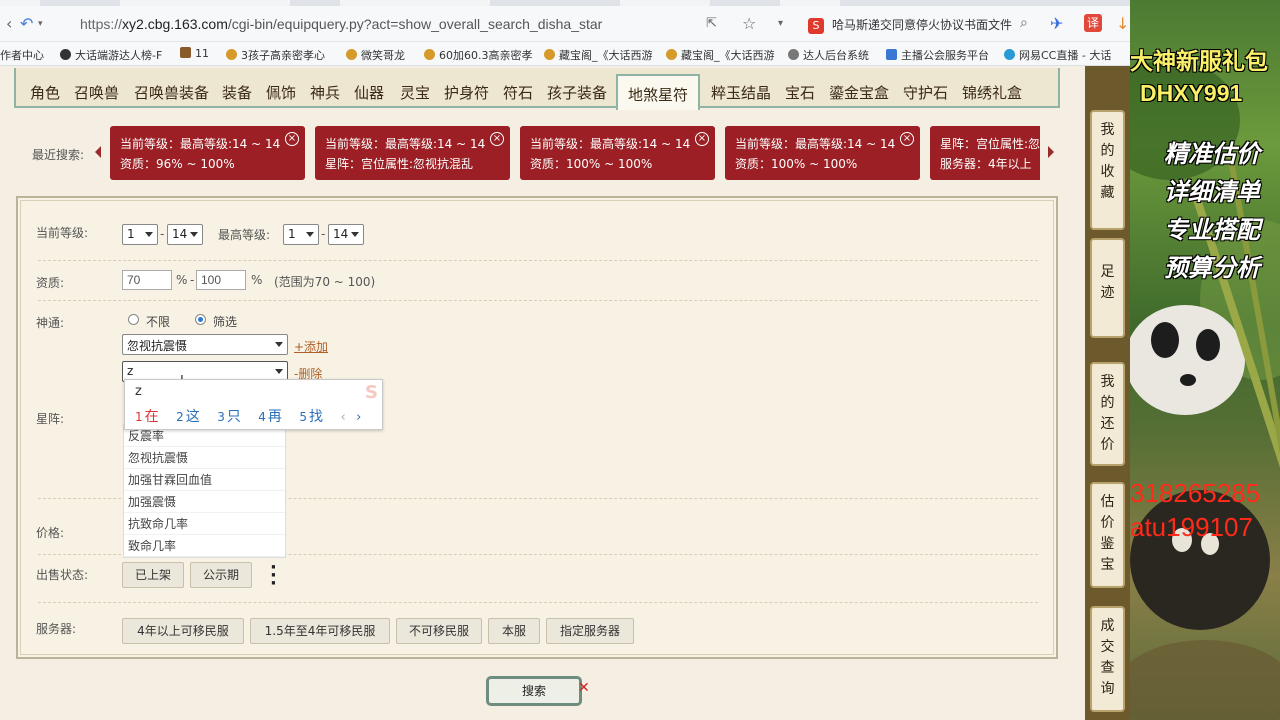 The image size is (1280, 720). I want to click on tab-category: 护身符, so click(466, 92).